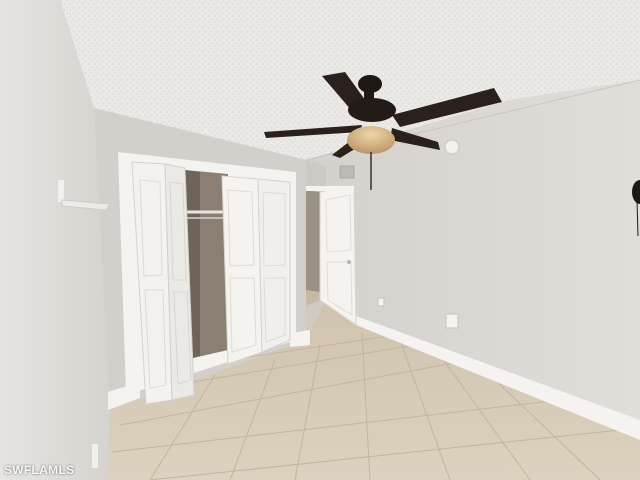 The width and height of the screenshot is (640, 480). What do you see at coordinates (452, 147) in the screenshot?
I see `smoke-detector` at bounding box center [452, 147].